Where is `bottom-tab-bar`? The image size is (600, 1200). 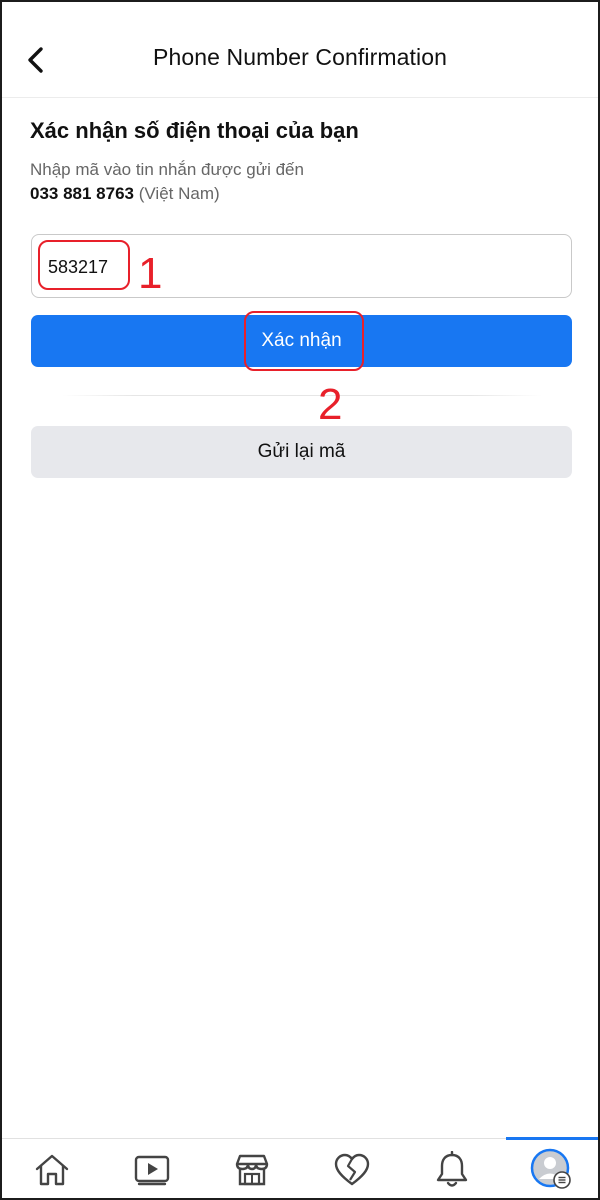
bottom-tab-bar is located at coordinates (300, 1167).